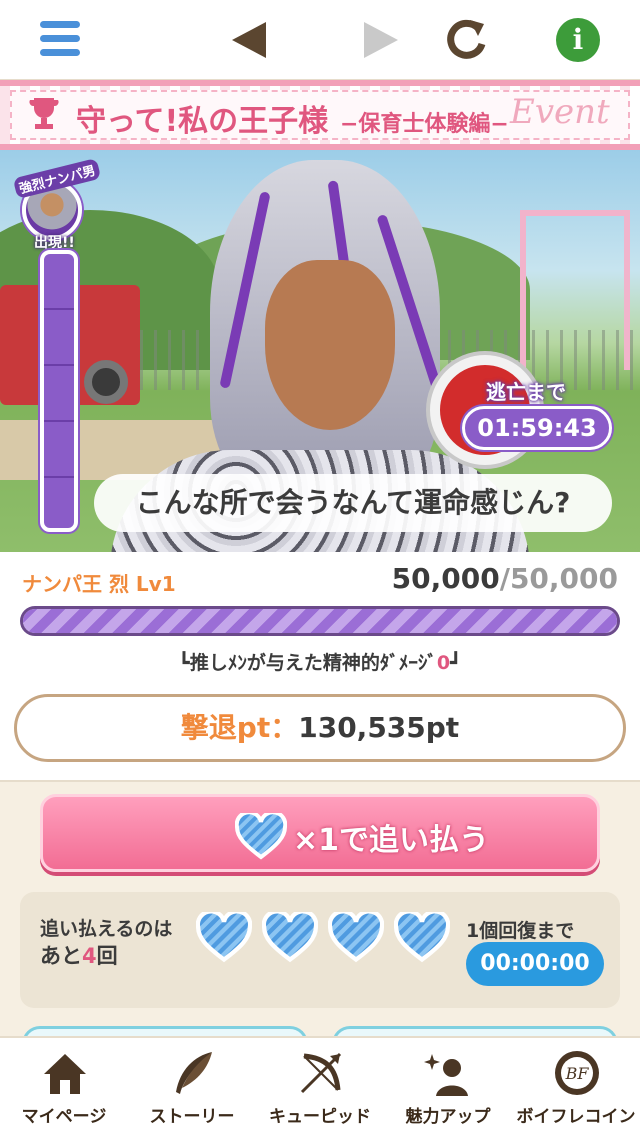 The width and height of the screenshot is (640, 1136). What do you see at coordinates (424, 124) in the screenshot?
I see `event-subtitle: −保育士体験編−` at bounding box center [424, 124].